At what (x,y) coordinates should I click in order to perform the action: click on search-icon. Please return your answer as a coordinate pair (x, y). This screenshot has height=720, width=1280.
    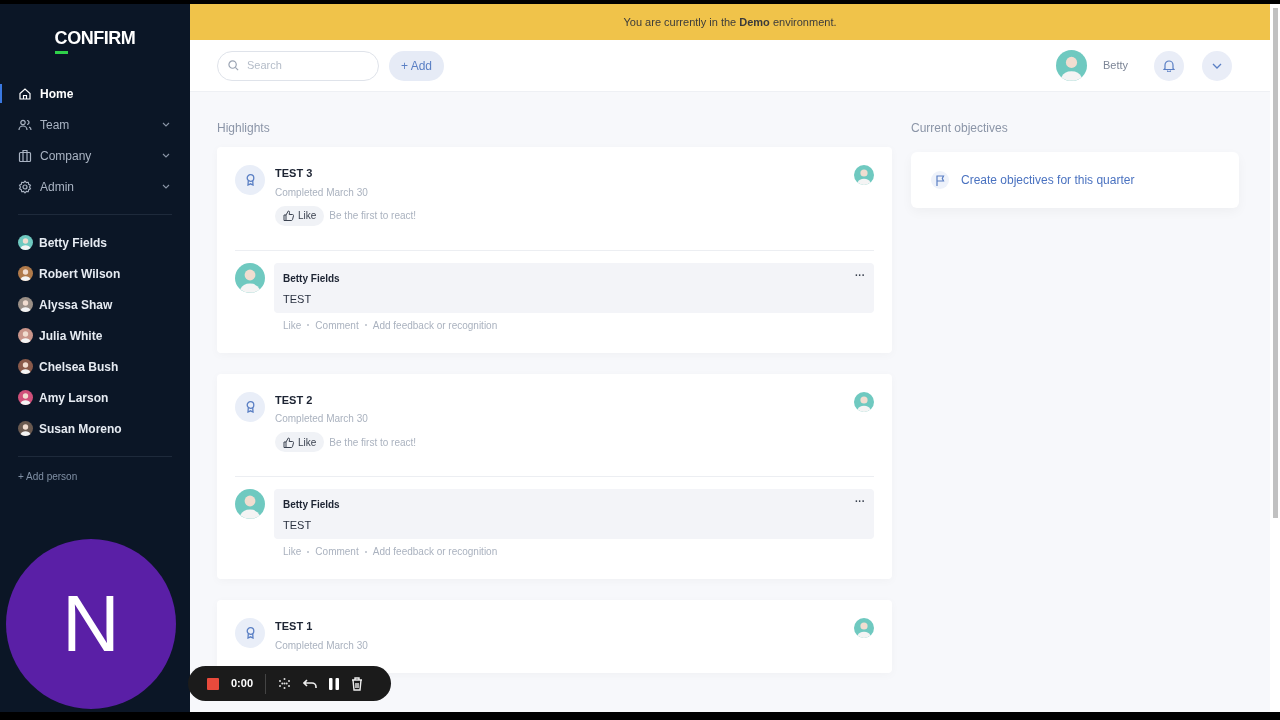
    Looking at the image, I should click on (233, 65).